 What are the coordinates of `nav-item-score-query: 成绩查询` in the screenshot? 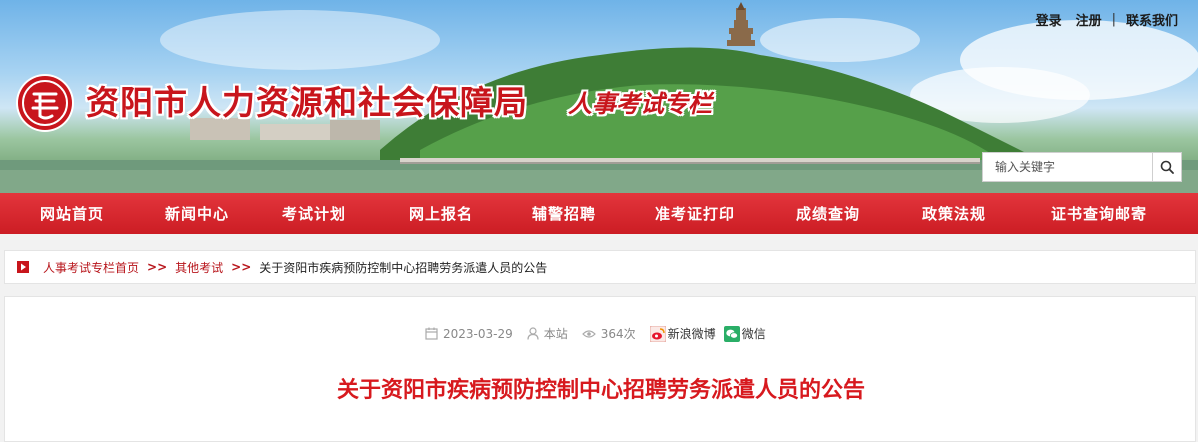 It's located at (828, 213).